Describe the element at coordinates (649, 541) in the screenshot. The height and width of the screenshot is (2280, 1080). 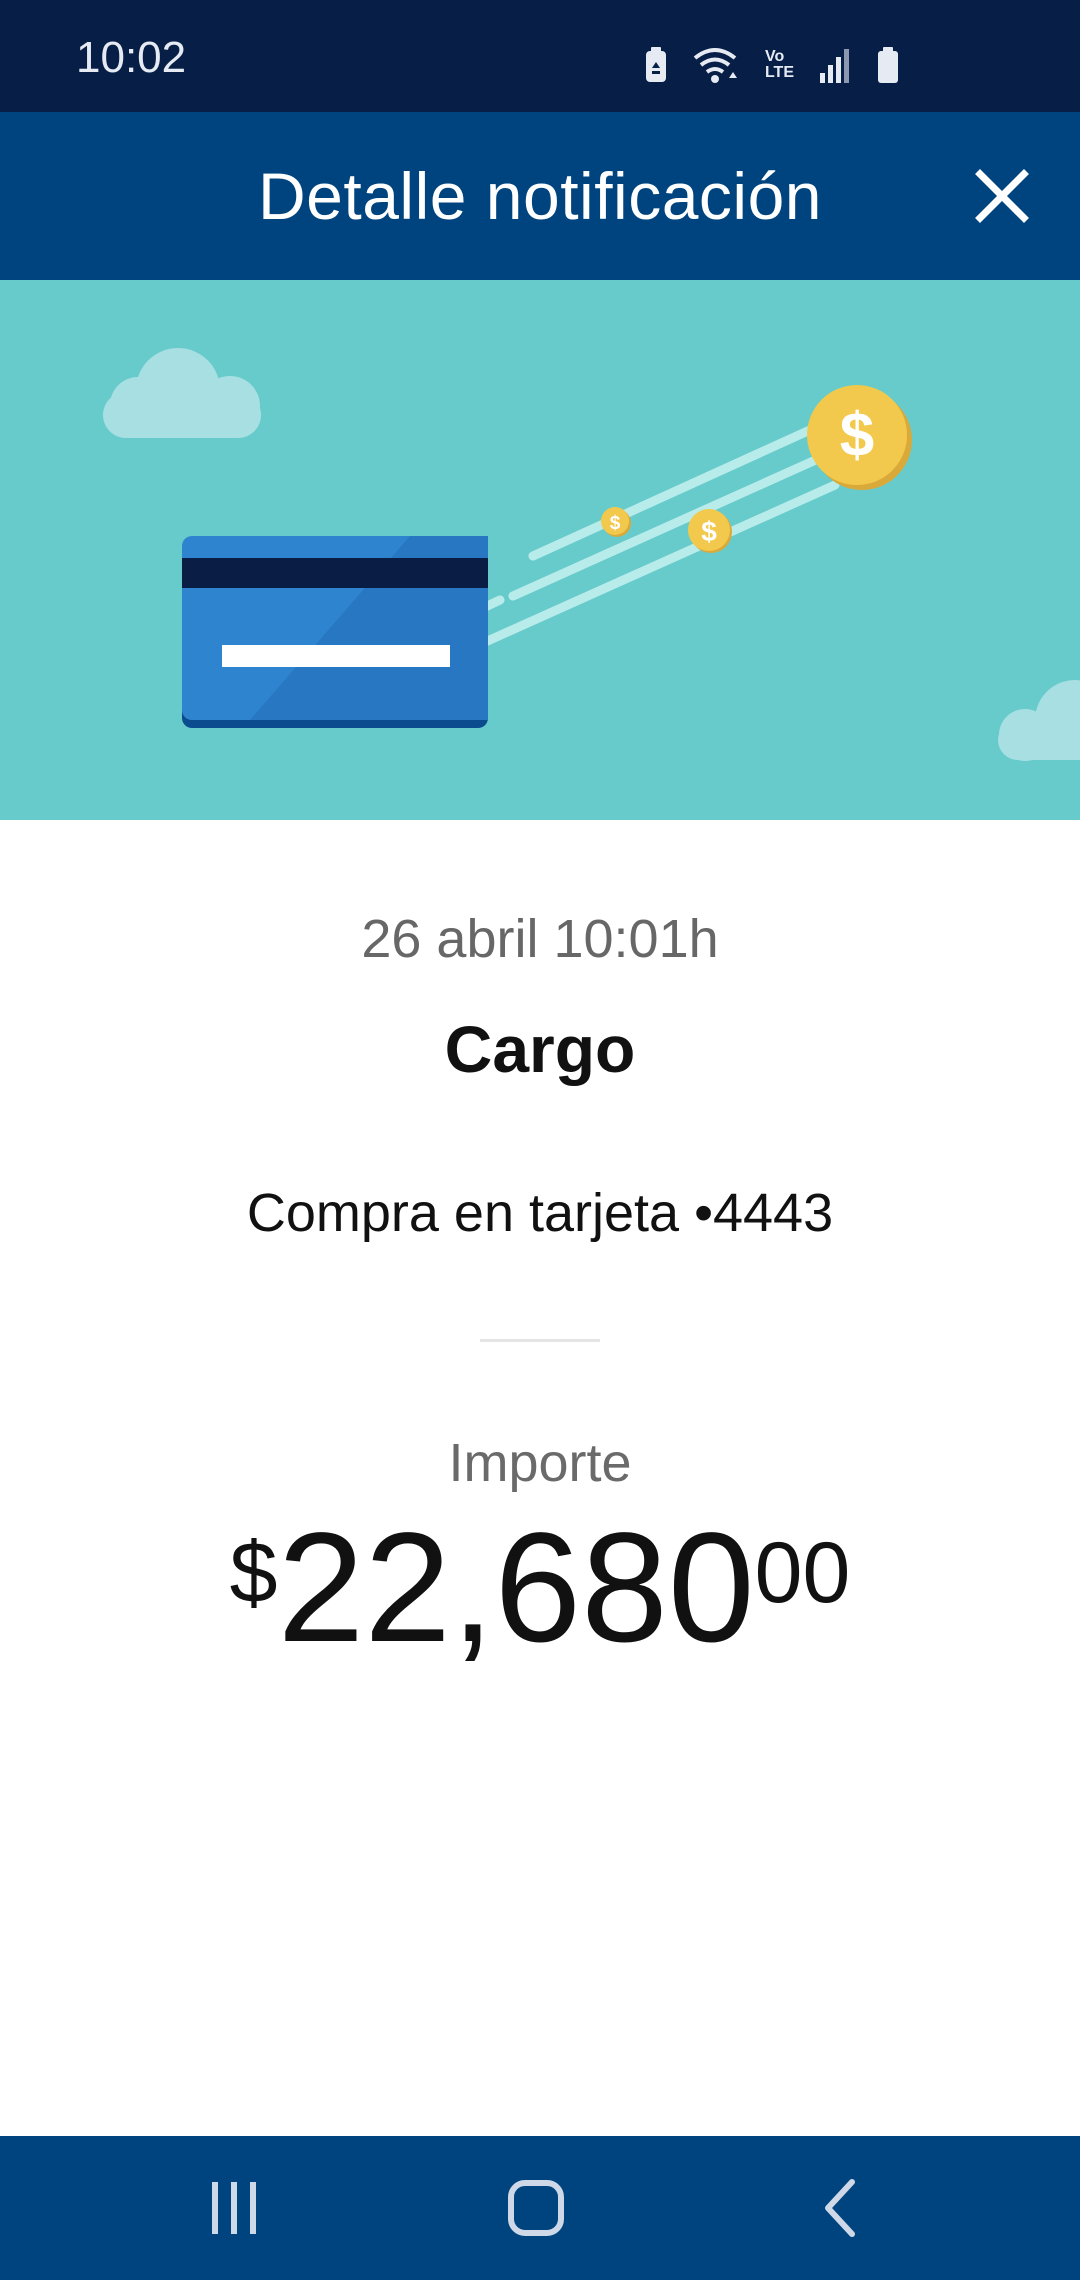
I see `motion-streaks` at that location.